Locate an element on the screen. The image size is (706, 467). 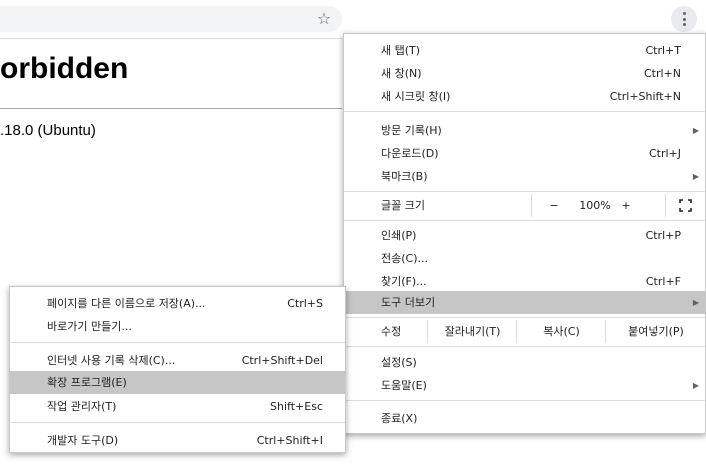
server-signature: .18.0 (Ubuntu) is located at coordinates (48, 130).